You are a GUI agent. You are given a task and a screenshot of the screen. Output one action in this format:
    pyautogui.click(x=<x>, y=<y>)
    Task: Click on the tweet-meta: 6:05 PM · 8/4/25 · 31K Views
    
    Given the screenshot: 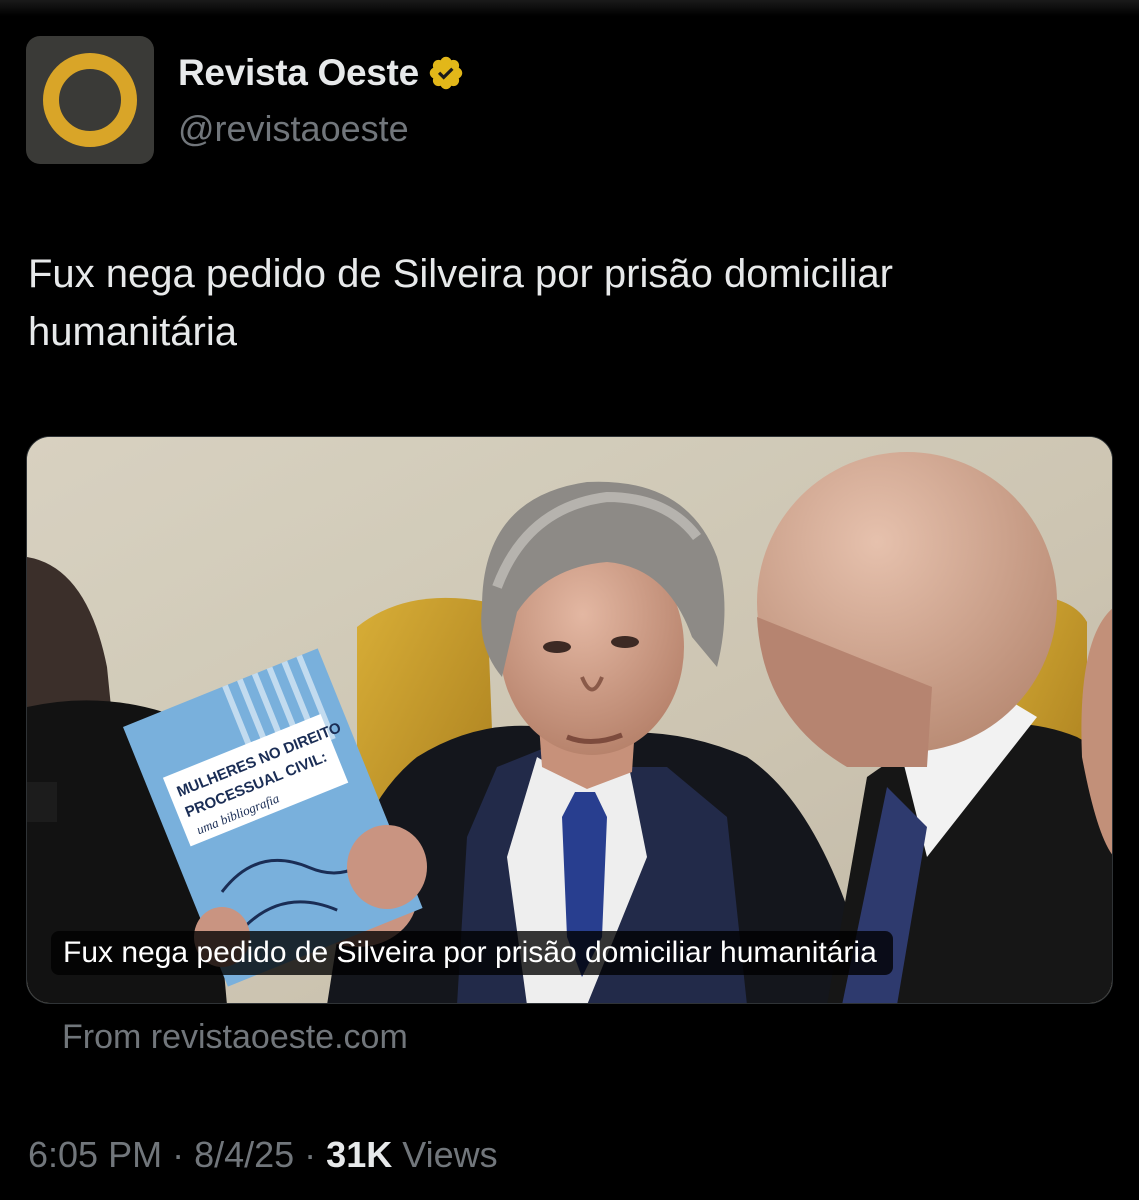 What is the action you would take?
    pyautogui.click(x=263, y=1155)
    